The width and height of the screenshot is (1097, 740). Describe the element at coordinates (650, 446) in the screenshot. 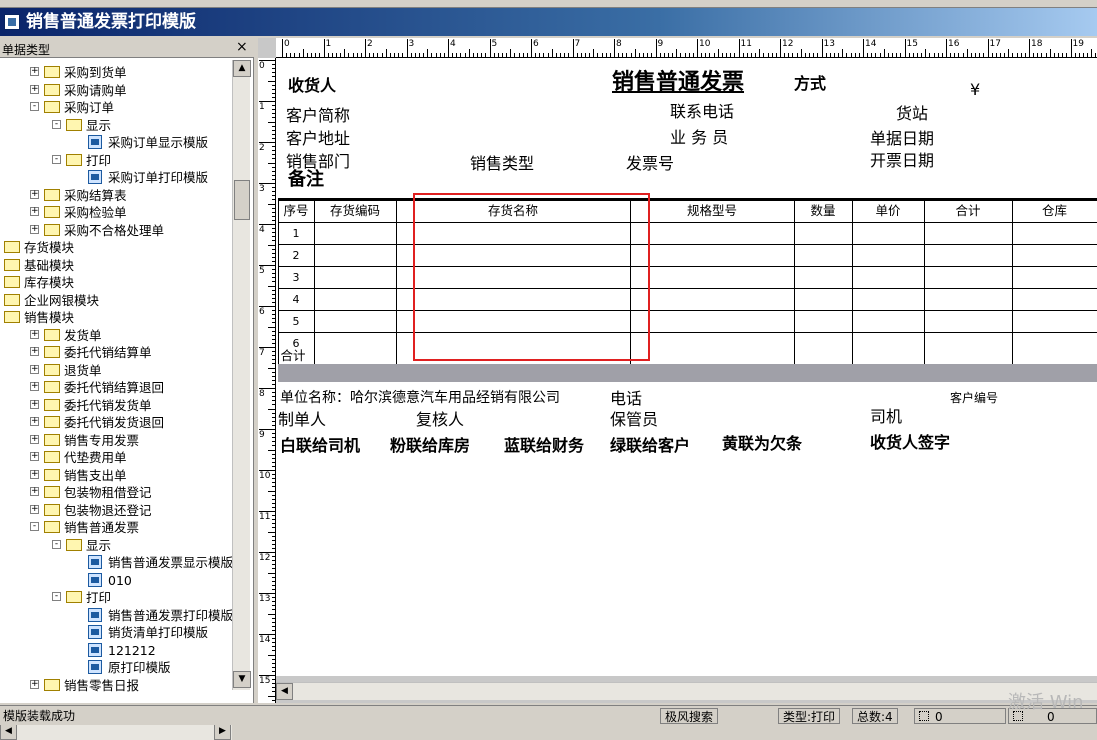

I see `copy-green: 绿联给客户` at that location.